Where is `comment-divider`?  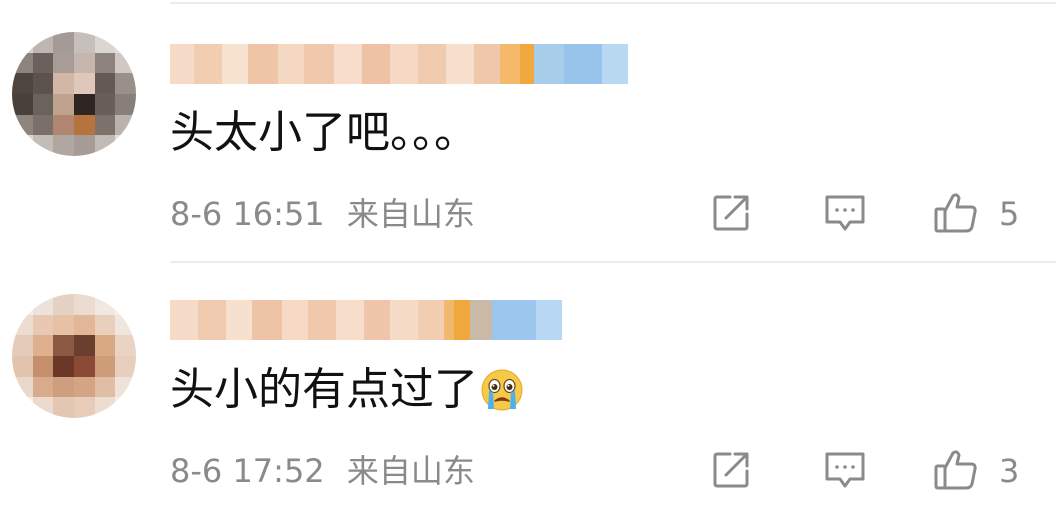
comment-divider is located at coordinates (613, 262).